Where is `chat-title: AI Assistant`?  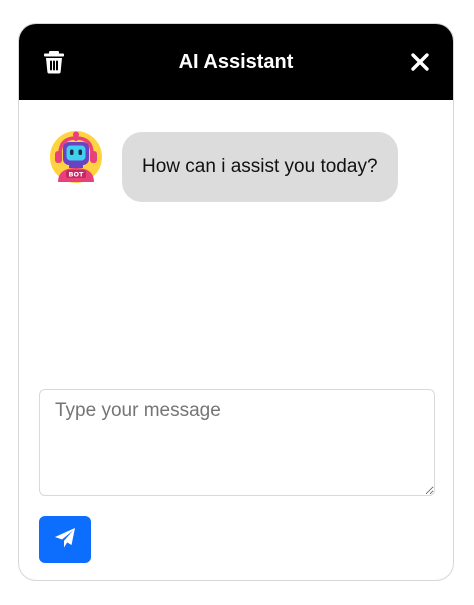
chat-title: AI Assistant is located at coordinates (236, 62).